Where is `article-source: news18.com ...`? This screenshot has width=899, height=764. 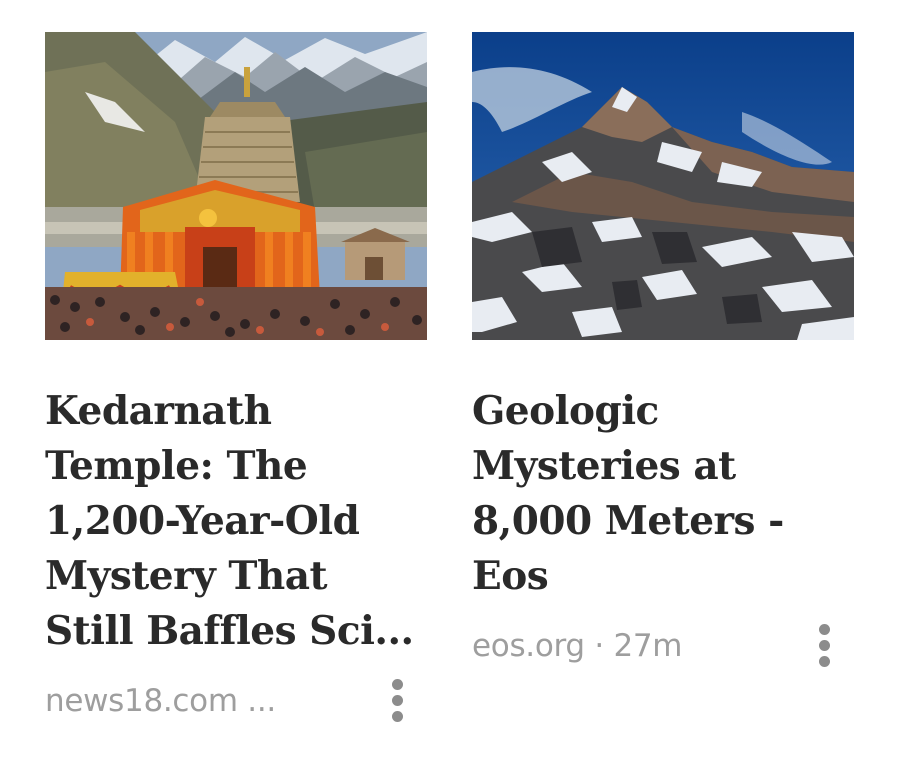
article-source: news18.com ... is located at coordinates (160, 701).